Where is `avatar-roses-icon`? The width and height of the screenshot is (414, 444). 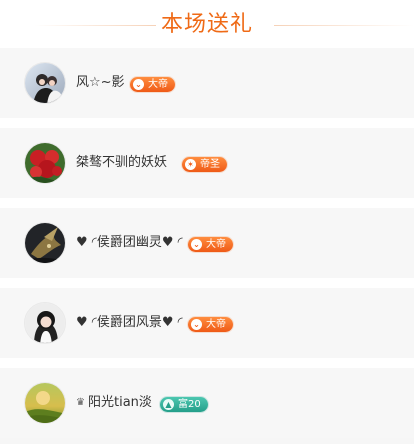 avatar-roses-icon is located at coordinates (45, 163).